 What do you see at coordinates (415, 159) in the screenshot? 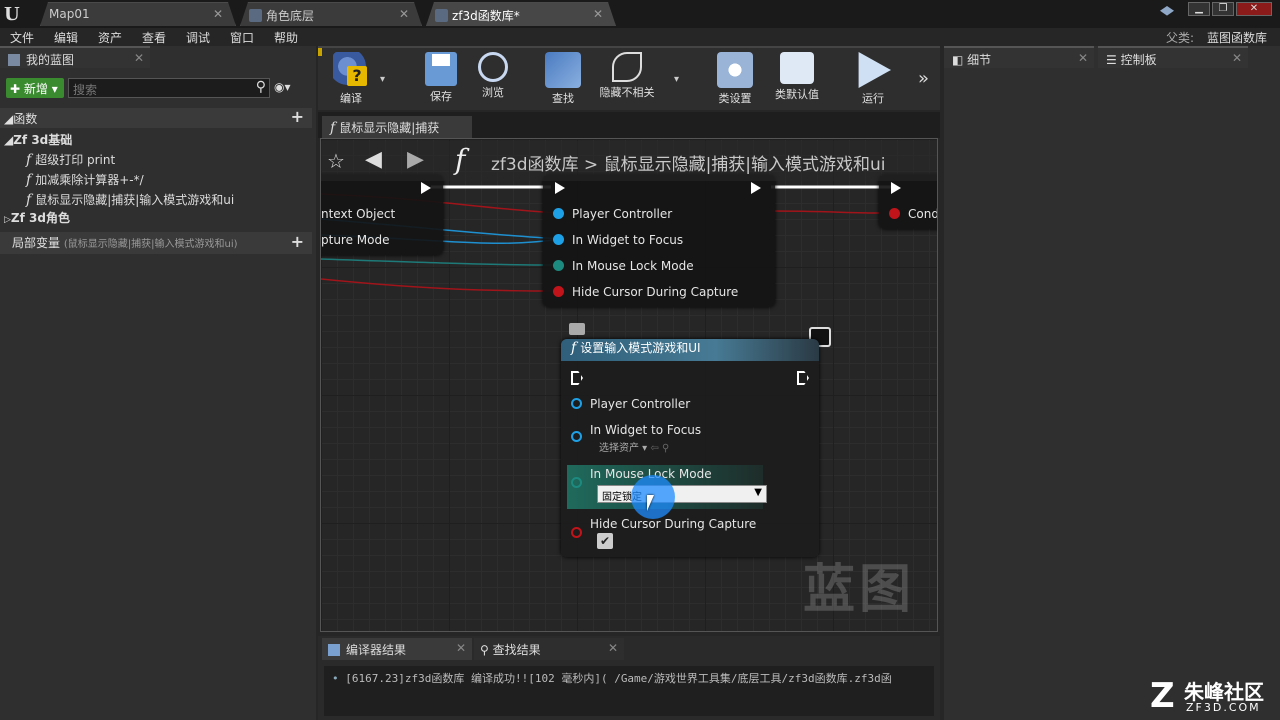
I see `forward-arrow-icon: ▶` at bounding box center [415, 159].